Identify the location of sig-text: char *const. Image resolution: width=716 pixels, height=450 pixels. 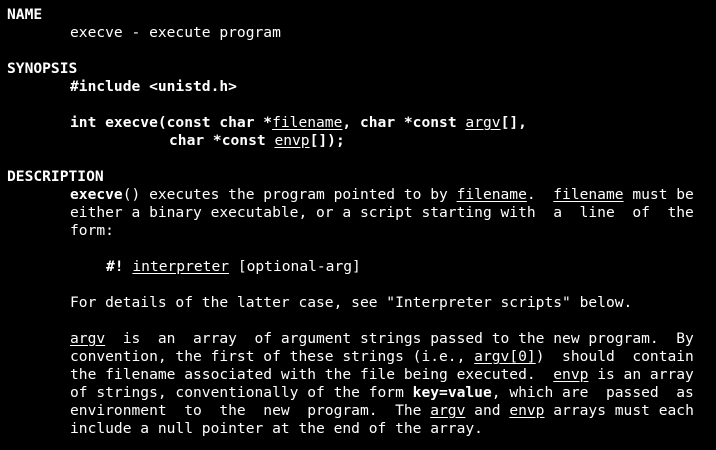
(222, 140).